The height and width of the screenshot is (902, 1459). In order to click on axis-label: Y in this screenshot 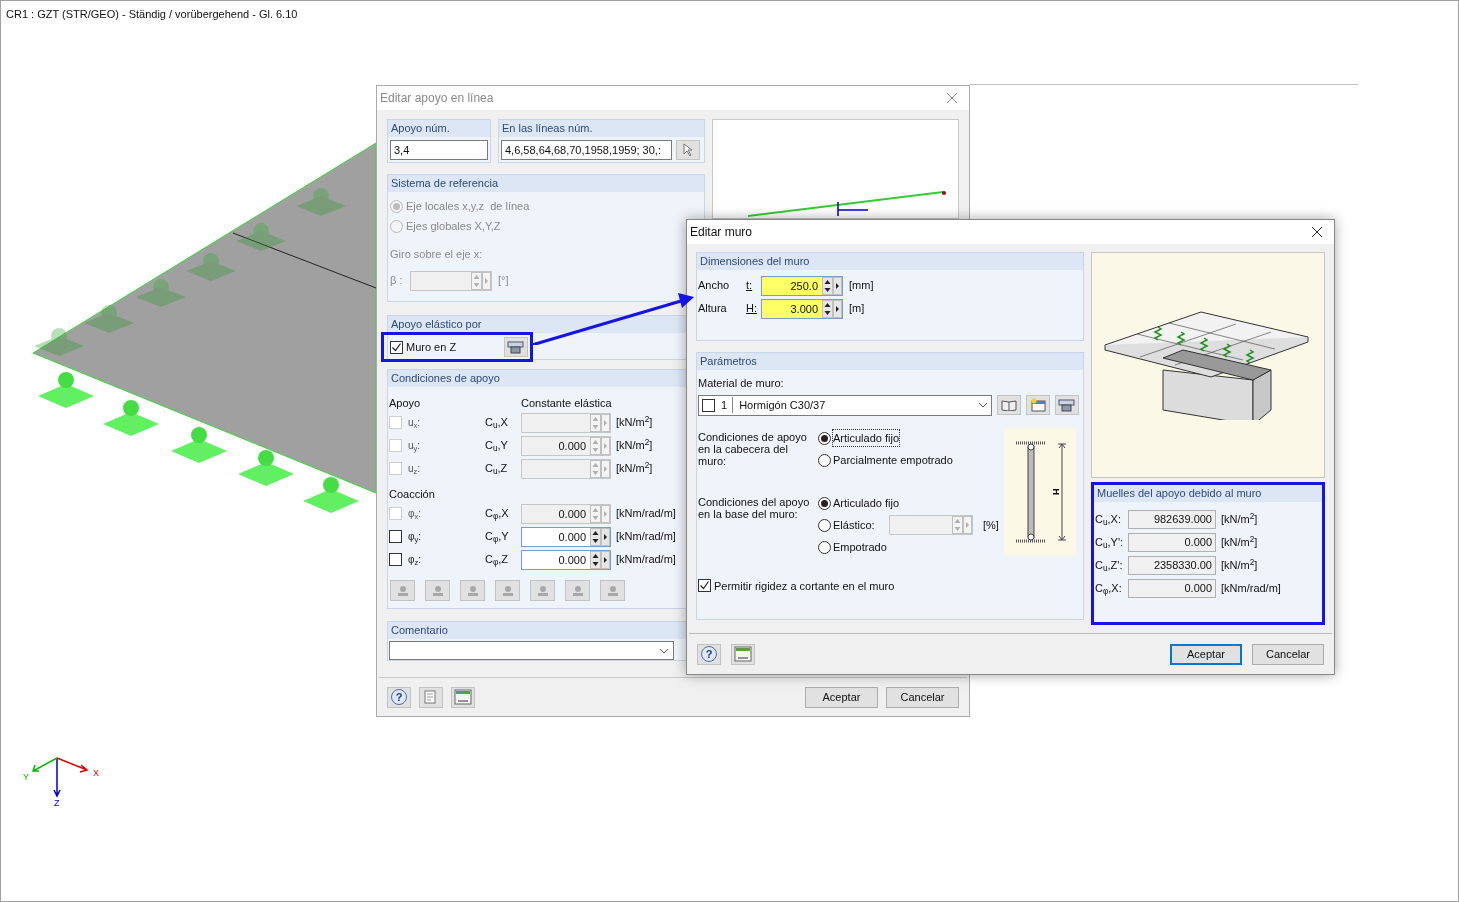, I will do `click(26, 777)`.